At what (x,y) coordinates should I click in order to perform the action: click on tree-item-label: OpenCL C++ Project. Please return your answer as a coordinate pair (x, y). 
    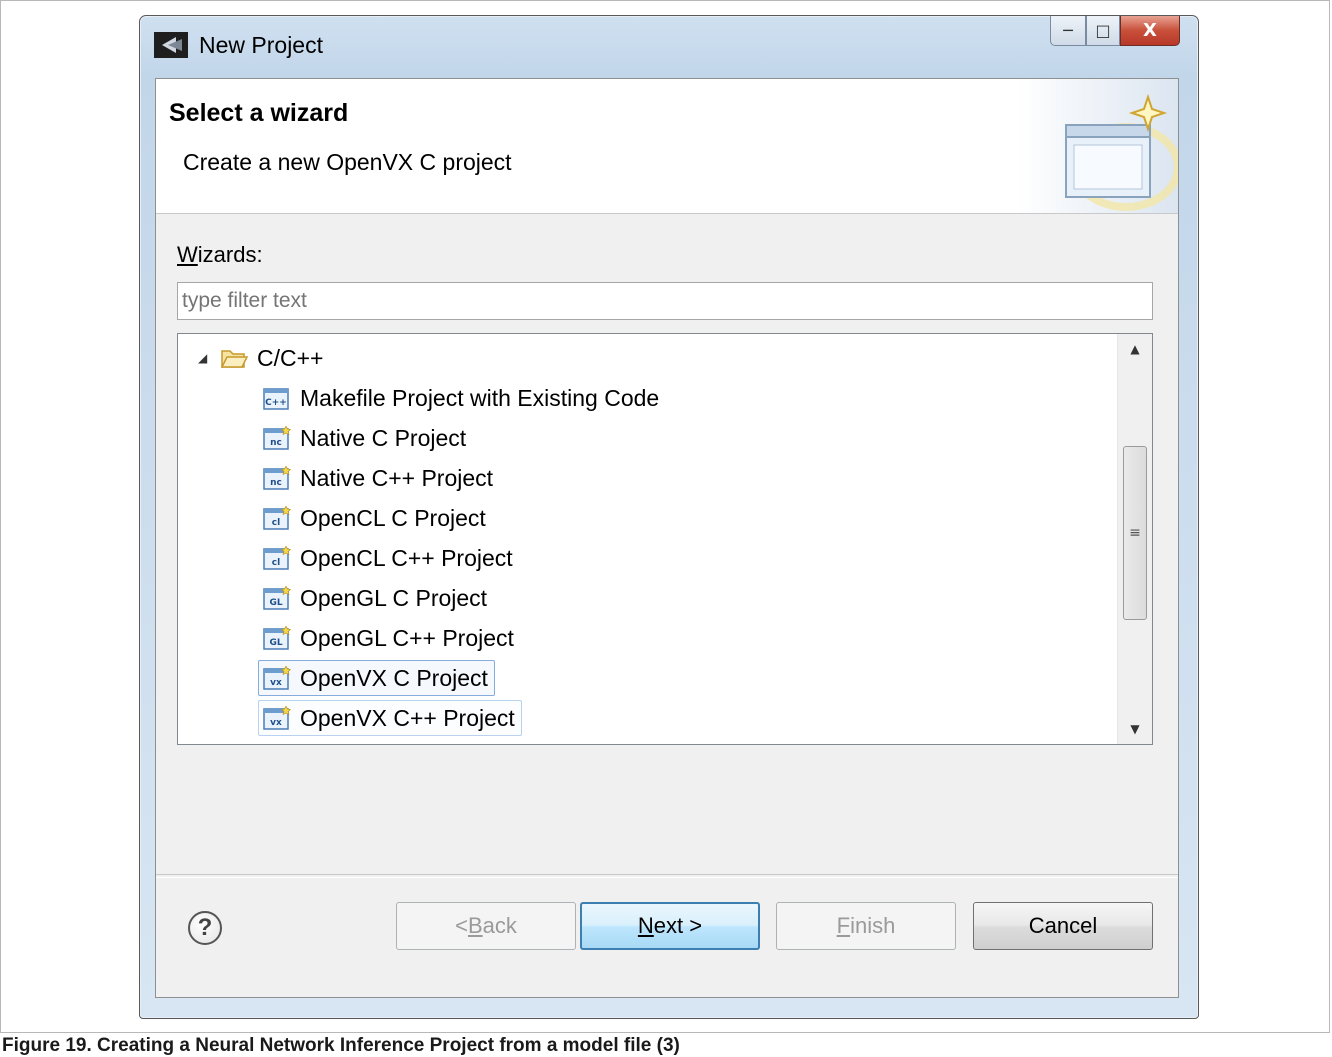
    Looking at the image, I should click on (406, 557).